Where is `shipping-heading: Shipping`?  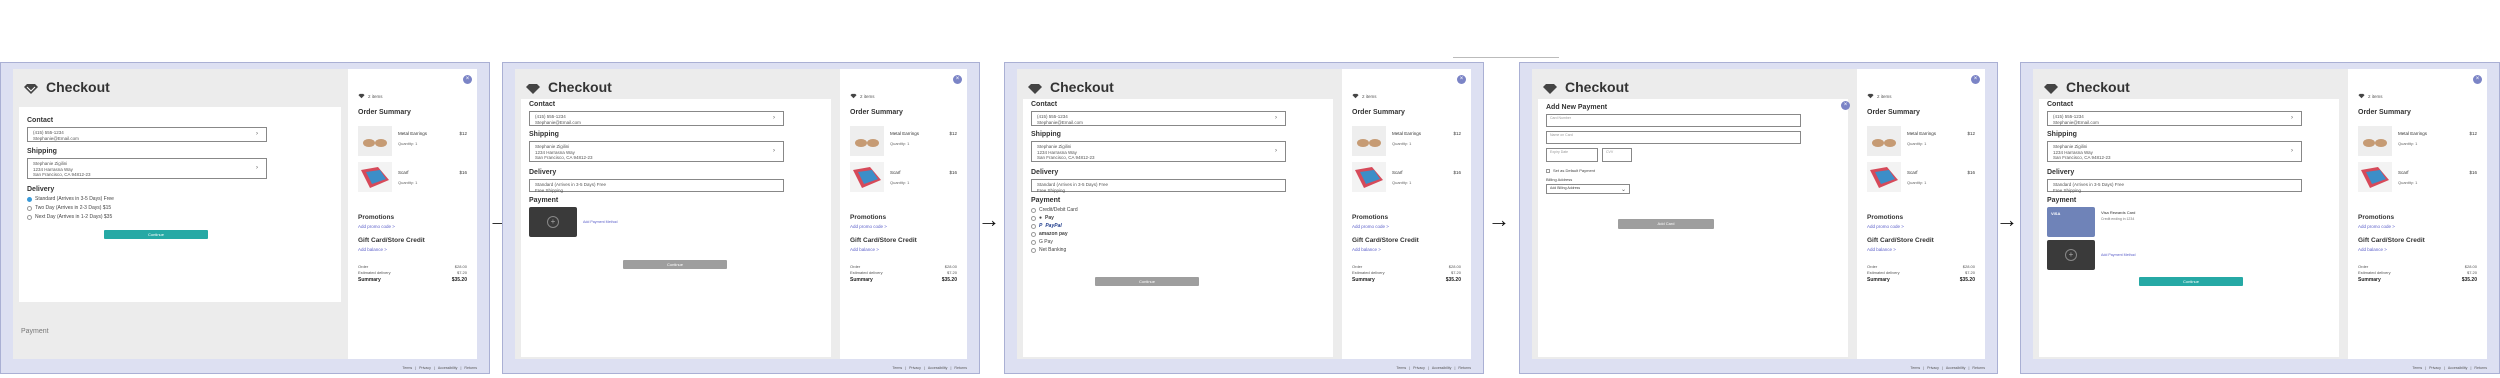 shipping-heading: Shipping is located at coordinates (42, 151).